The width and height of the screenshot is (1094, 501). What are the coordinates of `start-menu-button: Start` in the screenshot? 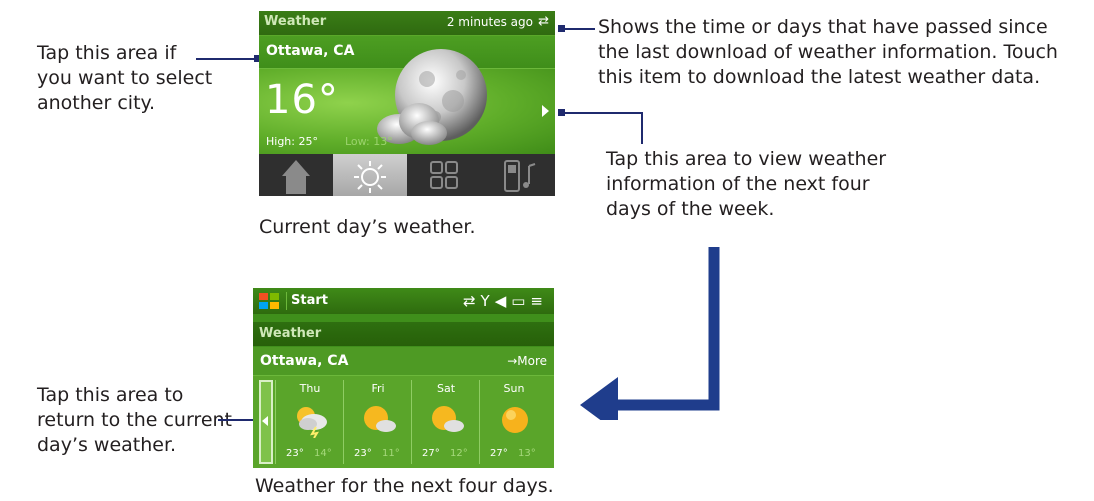 It's located at (309, 300).